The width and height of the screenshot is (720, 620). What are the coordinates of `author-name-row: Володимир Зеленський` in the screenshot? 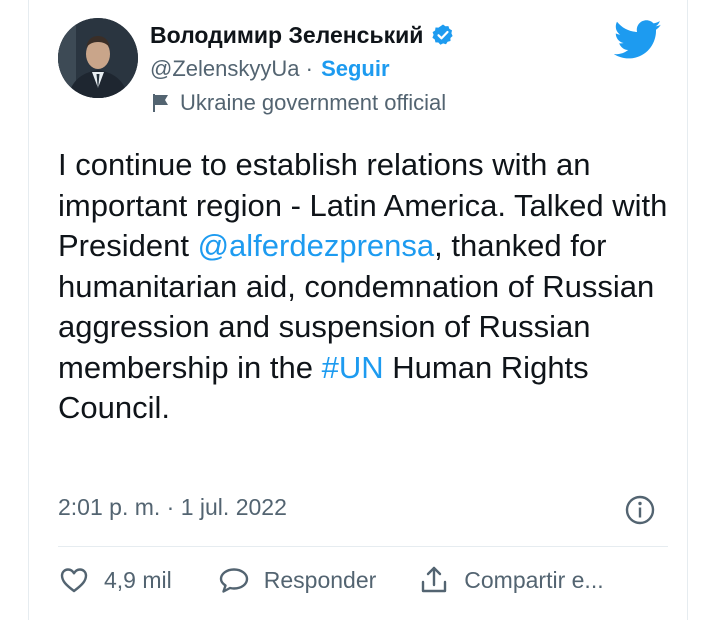 It's located at (302, 35).